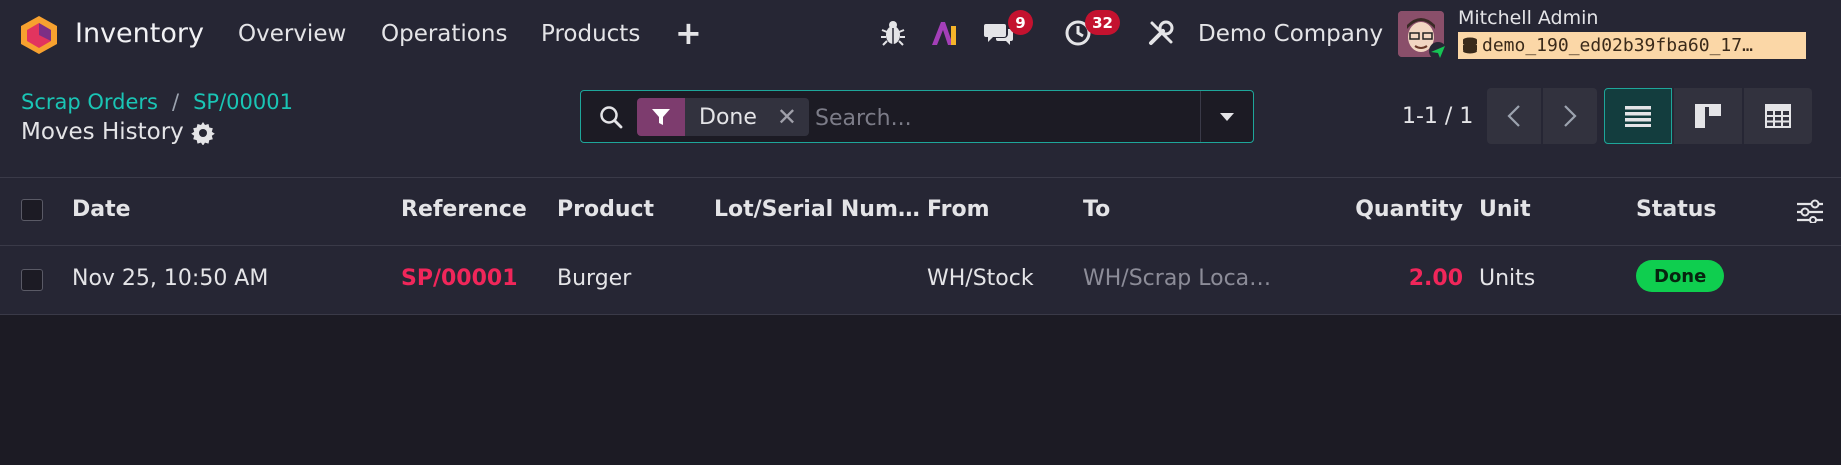 This screenshot has width=1841, height=465. Describe the element at coordinates (1290, 34) in the screenshot. I see `company-switcher: Demo Company` at that location.